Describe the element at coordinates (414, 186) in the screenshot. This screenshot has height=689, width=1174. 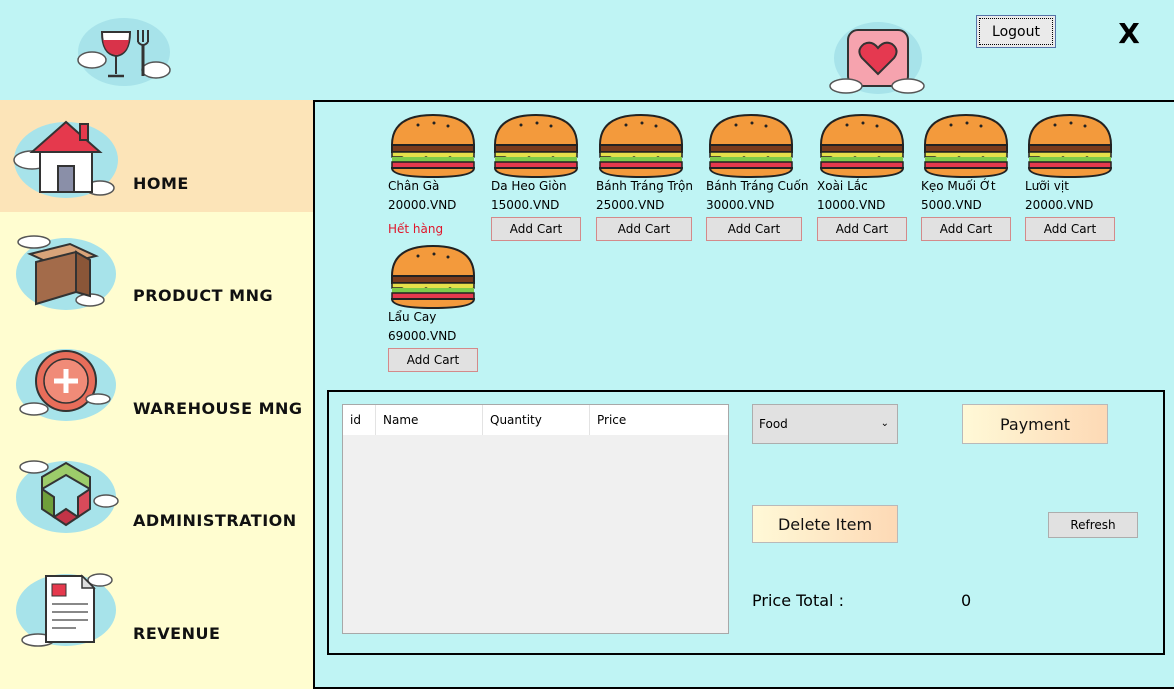
I see `product-name: Chân Gà` at that location.